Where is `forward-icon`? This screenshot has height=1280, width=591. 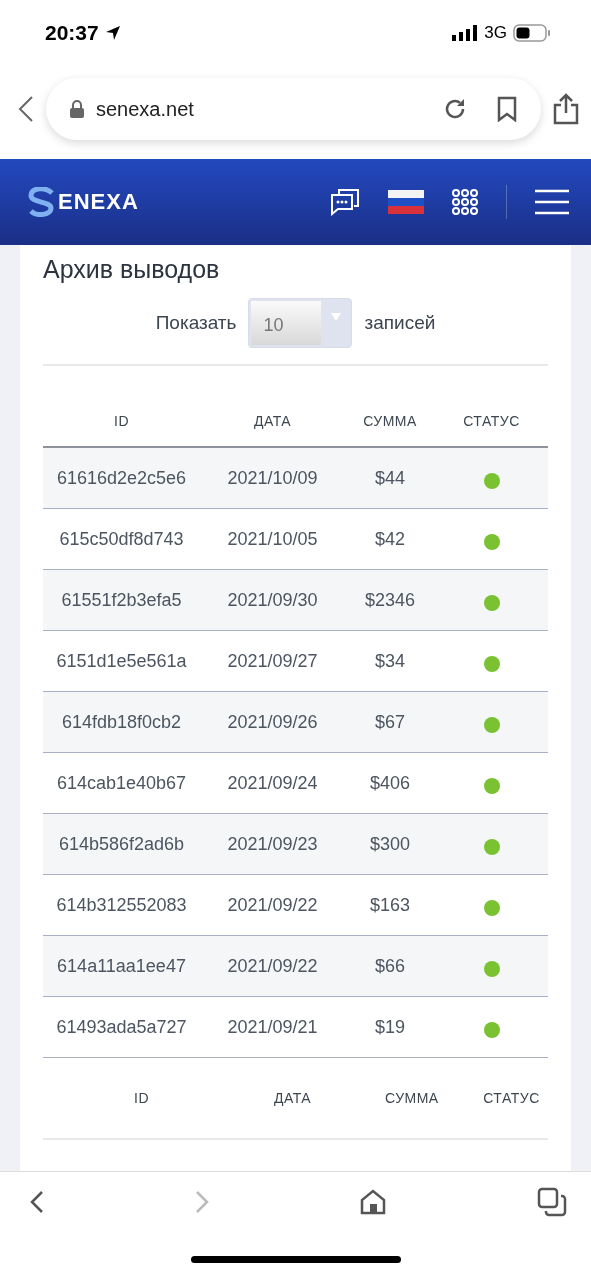 forward-icon is located at coordinates (202, 1202).